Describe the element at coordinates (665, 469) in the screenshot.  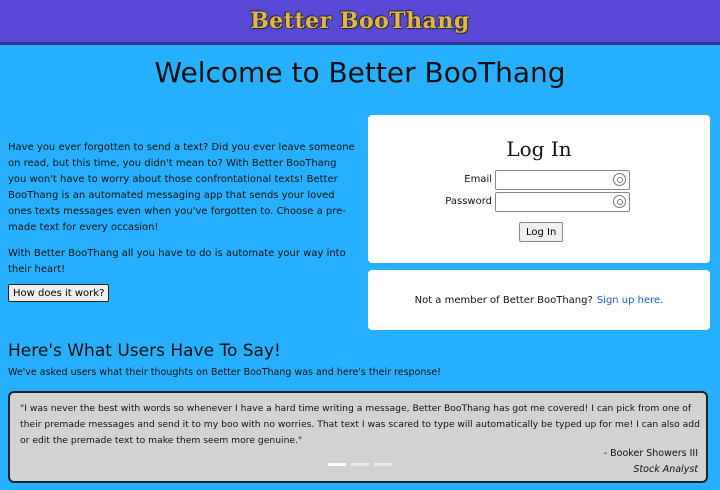
I see `testimonial-role: Stock Analyst` at that location.